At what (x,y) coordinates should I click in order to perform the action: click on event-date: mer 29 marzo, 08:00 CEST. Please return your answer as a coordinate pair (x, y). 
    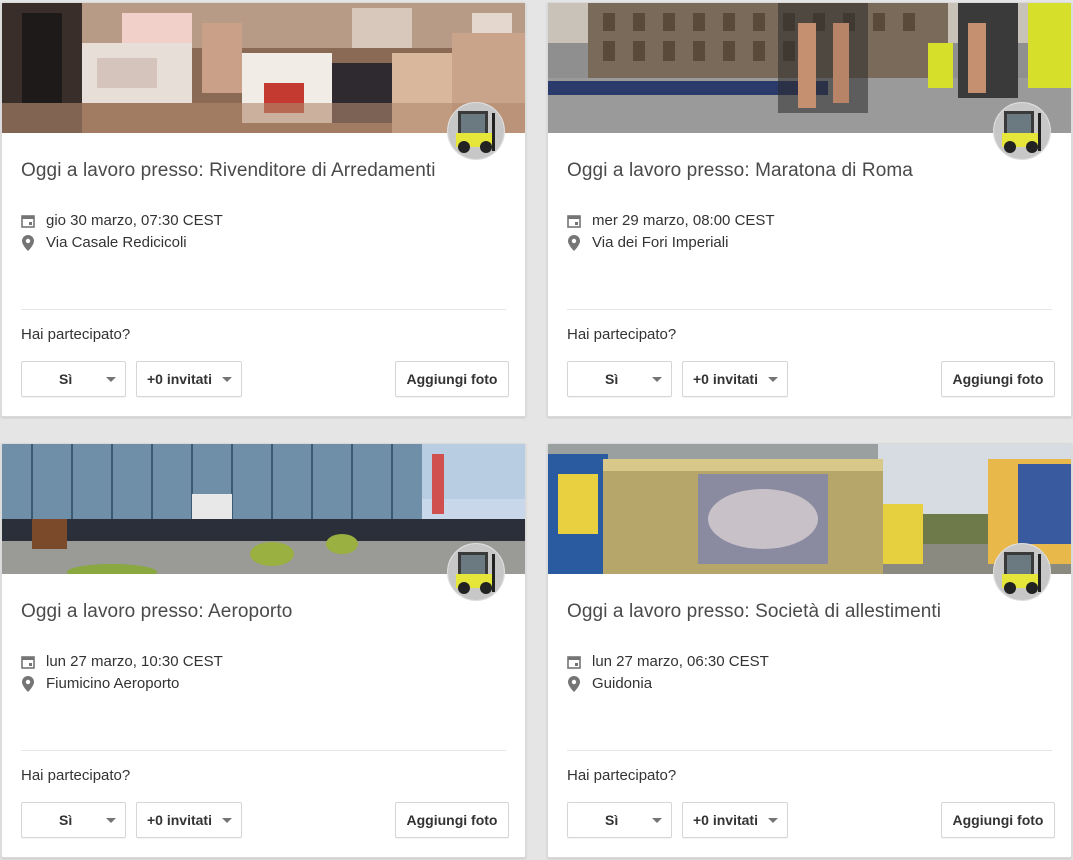
    Looking at the image, I should click on (671, 220).